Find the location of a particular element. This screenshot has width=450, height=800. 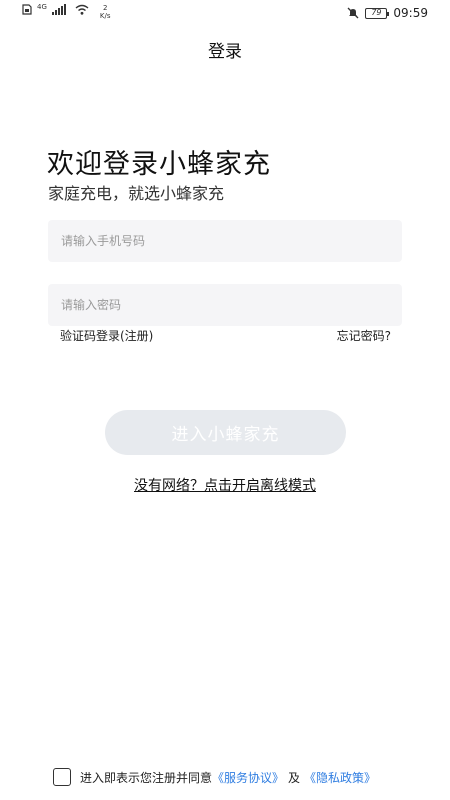

mute-bell-icon is located at coordinates (353, 13).